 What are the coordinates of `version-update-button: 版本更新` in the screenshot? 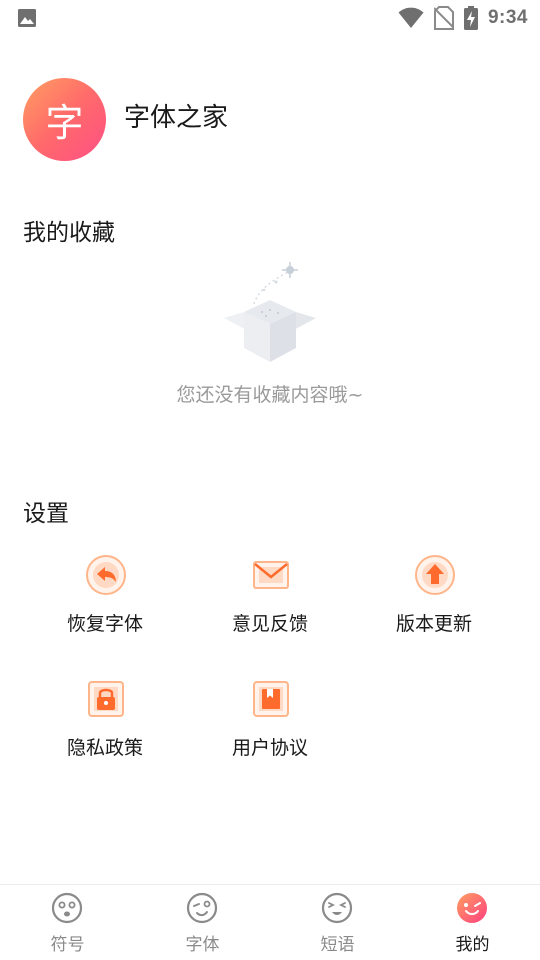 It's located at (434, 604).